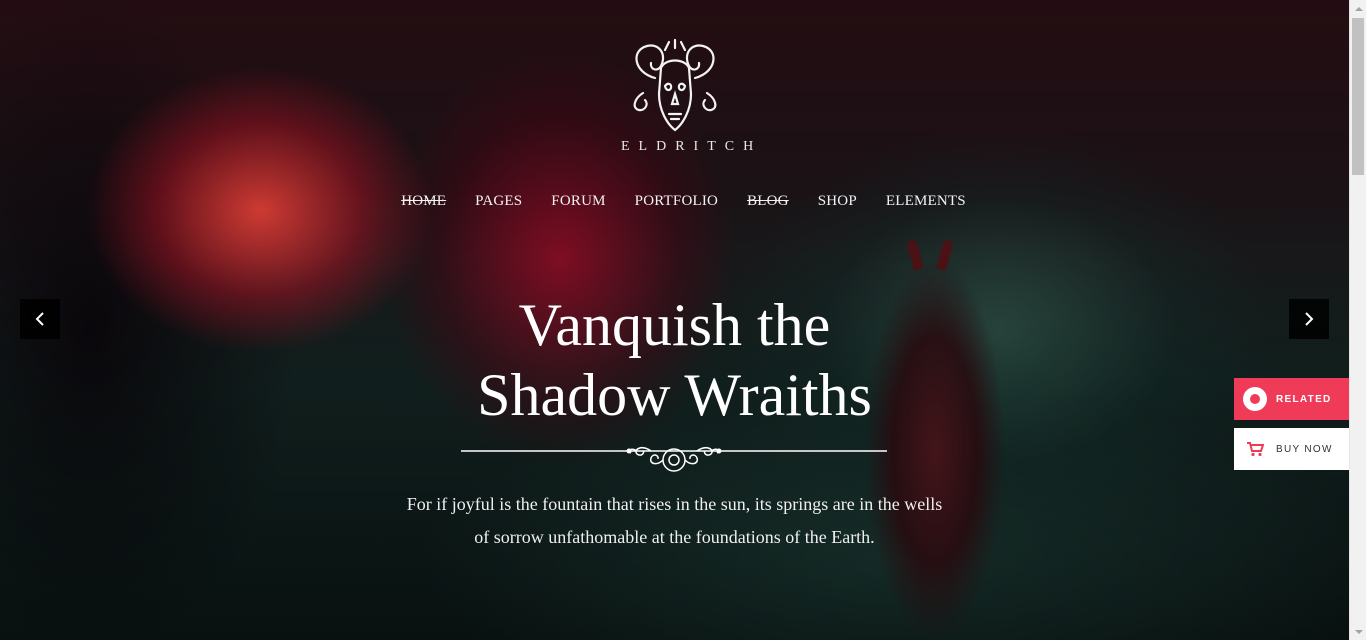 This screenshot has width=1366, height=640. What do you see at coordinates (423, 201) in the screenshot?
I see `nav-item-home: HOME` at bounding box center [423, 201].